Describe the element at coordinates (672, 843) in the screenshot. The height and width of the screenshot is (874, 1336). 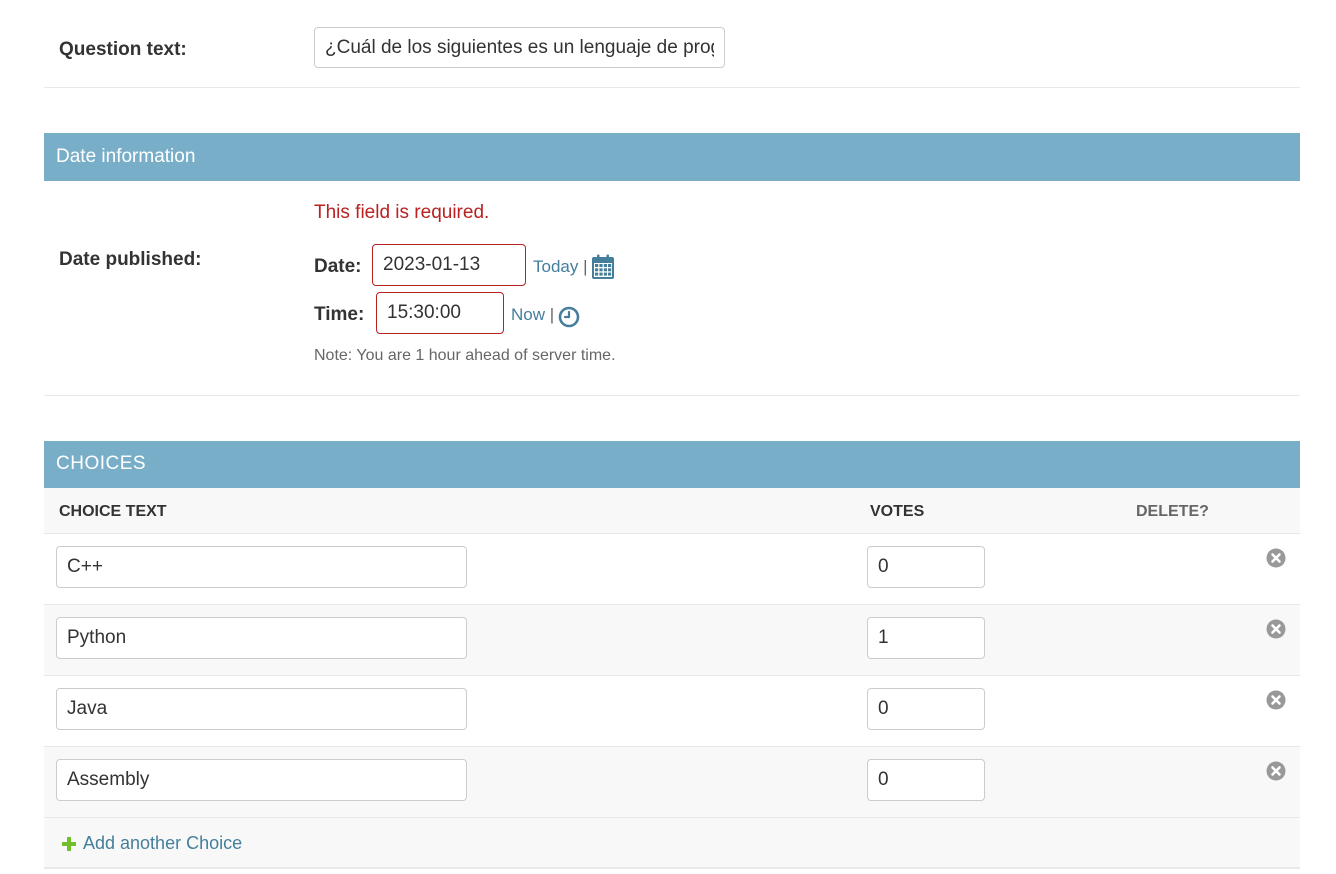
I see `add-row: Add another Choice` at that location.